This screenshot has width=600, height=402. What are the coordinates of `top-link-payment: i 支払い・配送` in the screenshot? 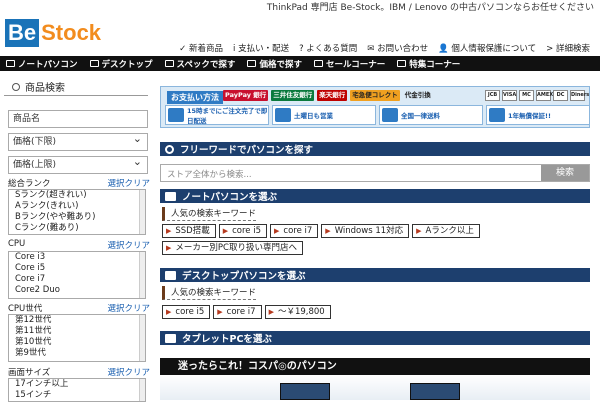 It's located at (261, 48).